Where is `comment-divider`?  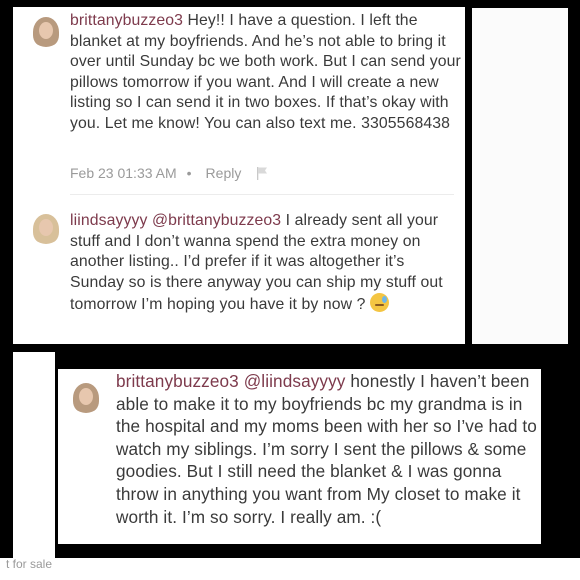 comment-divider is located at coordinates (262, 194).